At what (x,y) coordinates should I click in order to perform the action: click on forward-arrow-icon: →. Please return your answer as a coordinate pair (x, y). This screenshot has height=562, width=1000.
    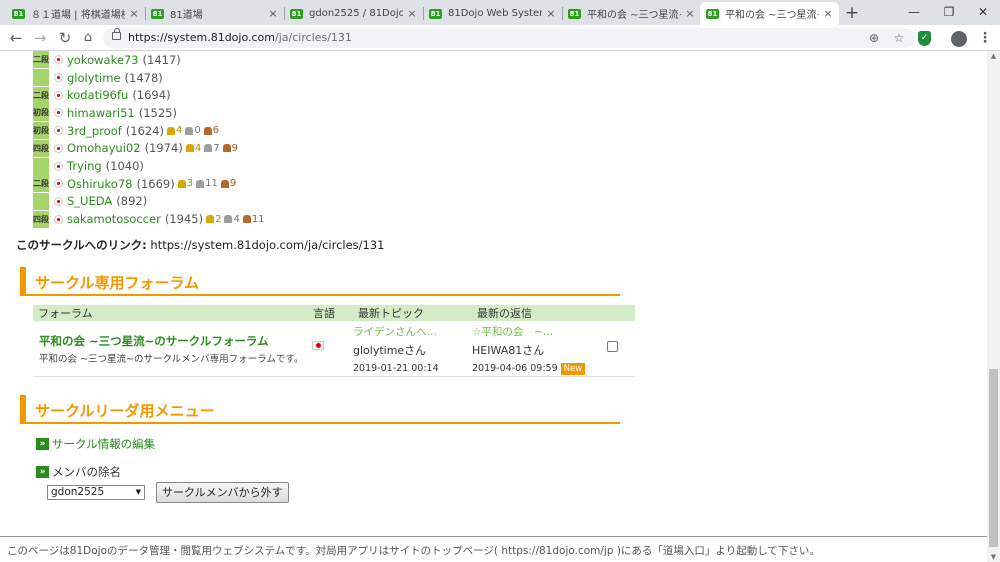
    Looking at the image, I should click on (40, 38).